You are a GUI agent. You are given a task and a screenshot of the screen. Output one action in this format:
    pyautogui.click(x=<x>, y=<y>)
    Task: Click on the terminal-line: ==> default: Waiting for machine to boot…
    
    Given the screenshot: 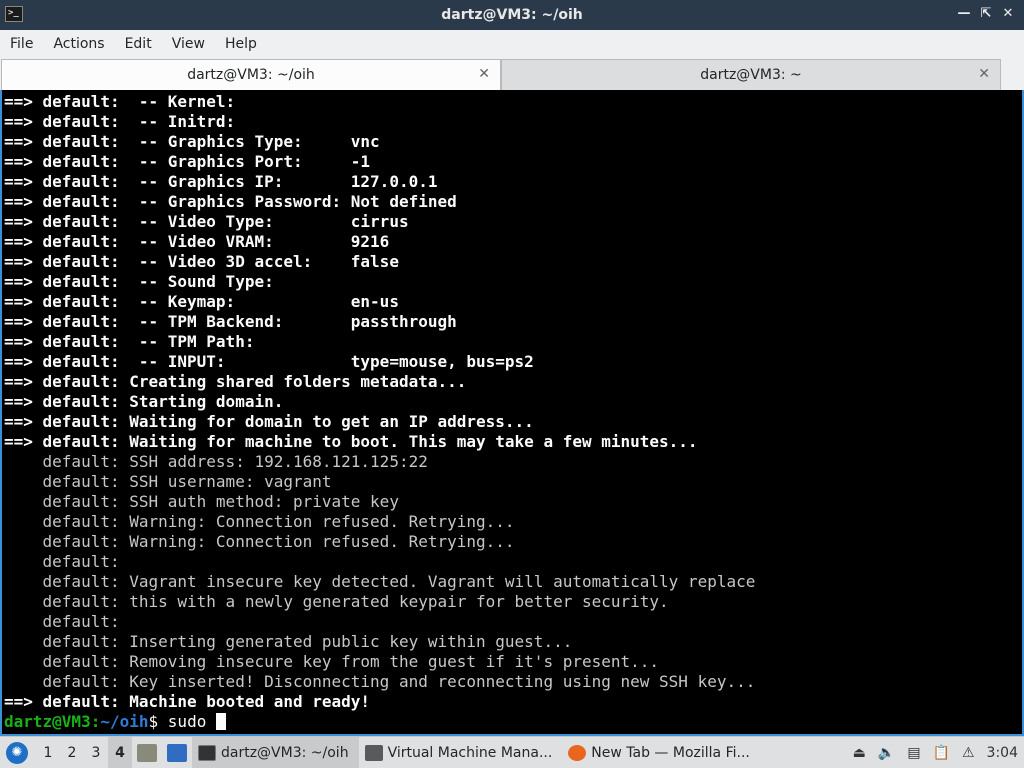 What is the action you would take?
    pyautogui.click(x=351, y=441)
    